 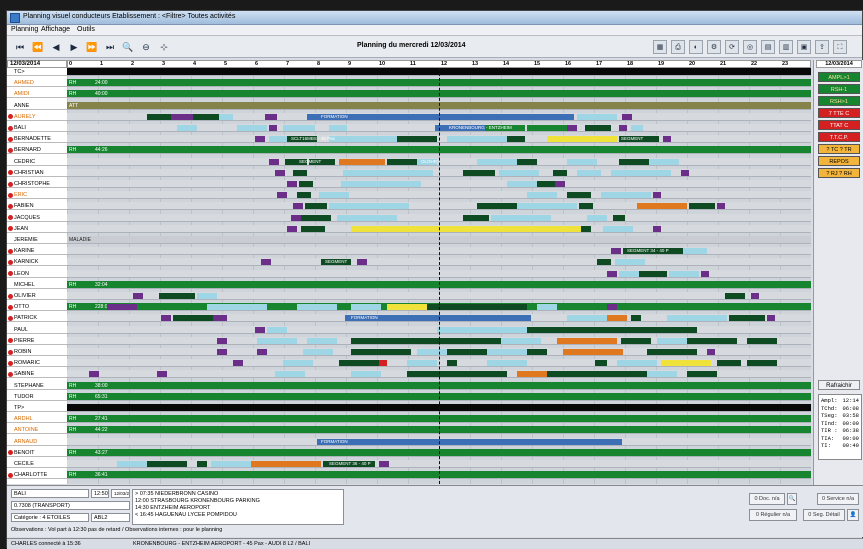 What do you see at coordinates (839, 385) in the screenshot?
I see `refresh-button: Rafraichir` at bounding box center [839, 385].